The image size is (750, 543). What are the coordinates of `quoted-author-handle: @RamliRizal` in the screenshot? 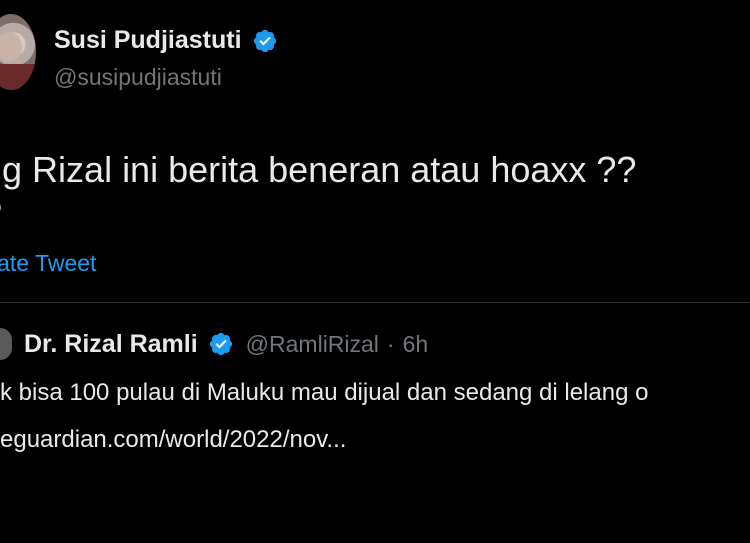 It's located at (312, 344).